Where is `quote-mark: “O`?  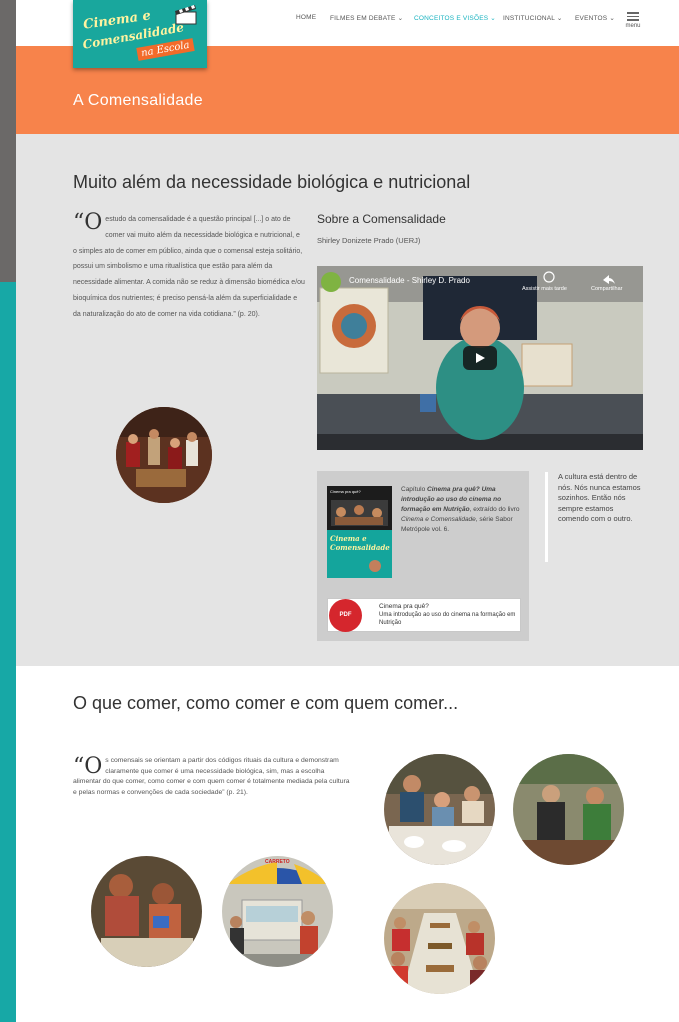 quote-mark: “O is located at coordinates (88, 222).